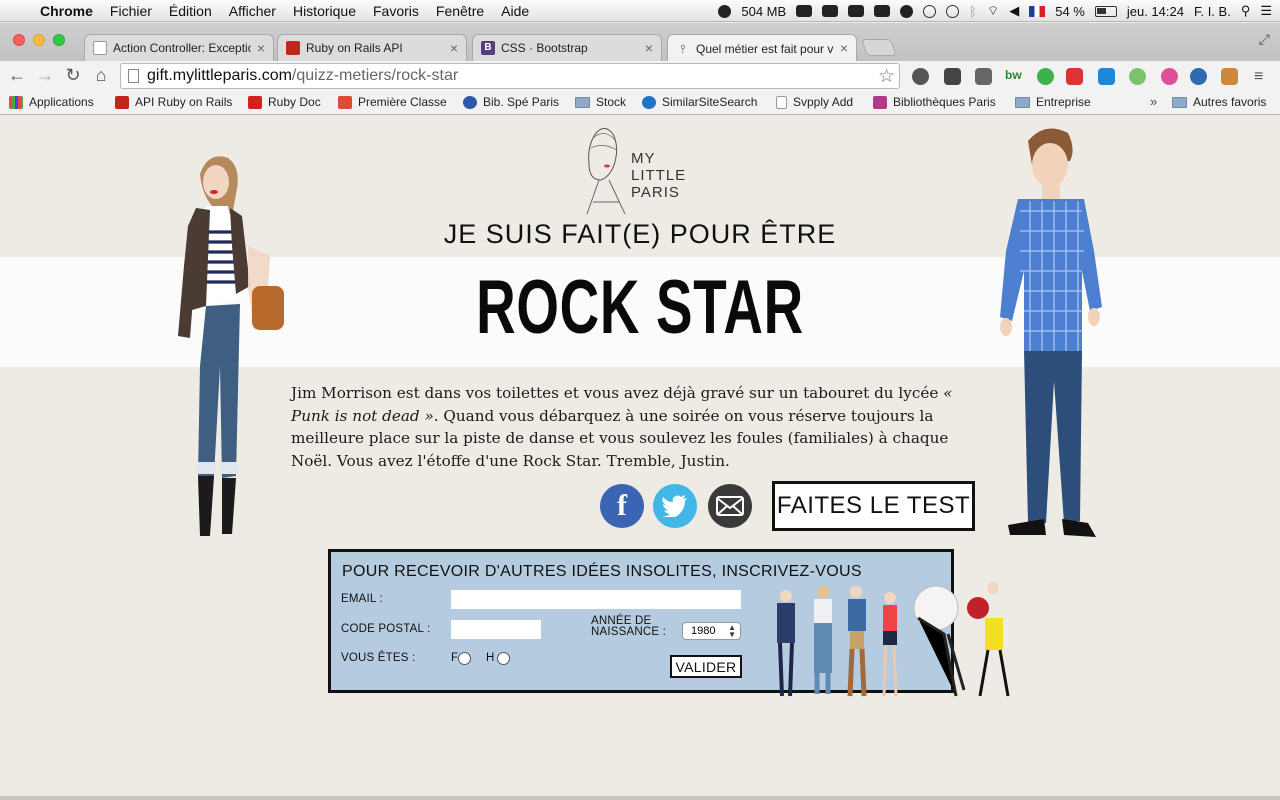 This screenshot has height=800, width=1280. What do you see at coordinates (59, 40) in the screenshot?
I see `window-zoom-button` at bounding box center [59, 40].